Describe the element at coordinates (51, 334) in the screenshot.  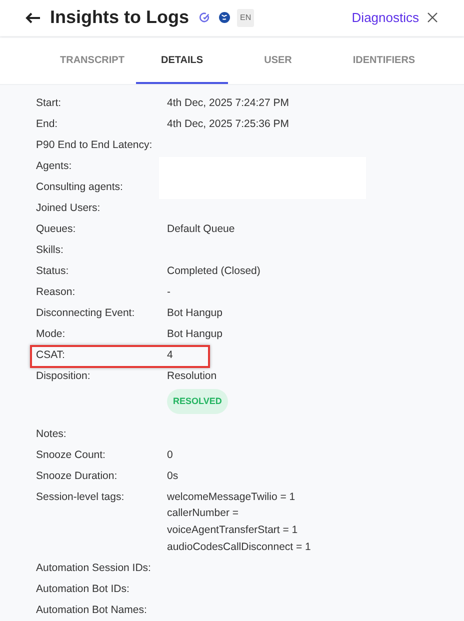
I see `field-label: Mode:` at that location.